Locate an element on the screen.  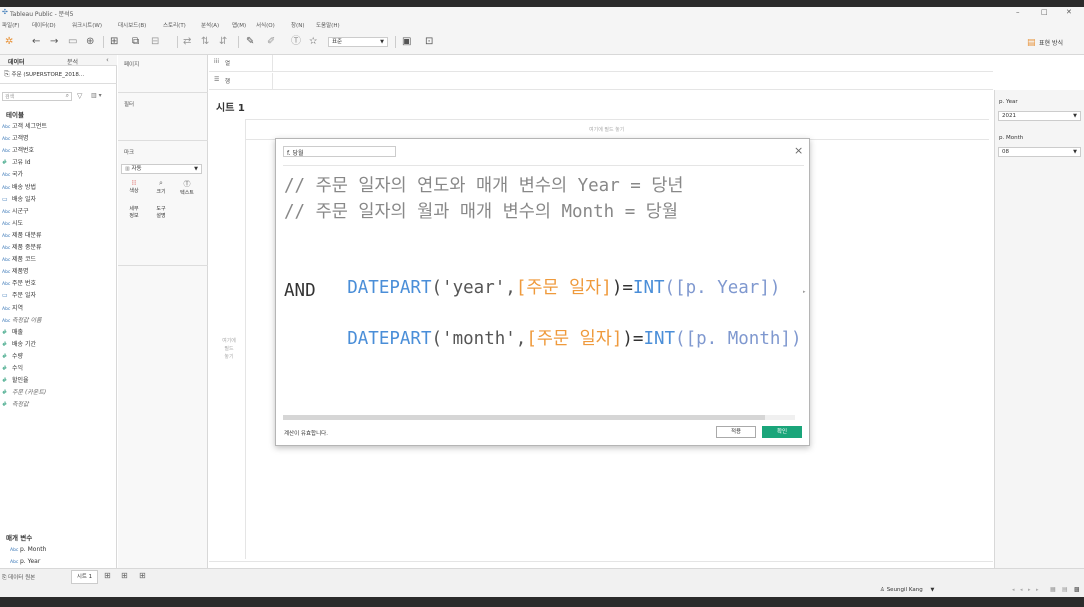
new-sheet-icon: ⊞ is located at coordinates (114, 42).